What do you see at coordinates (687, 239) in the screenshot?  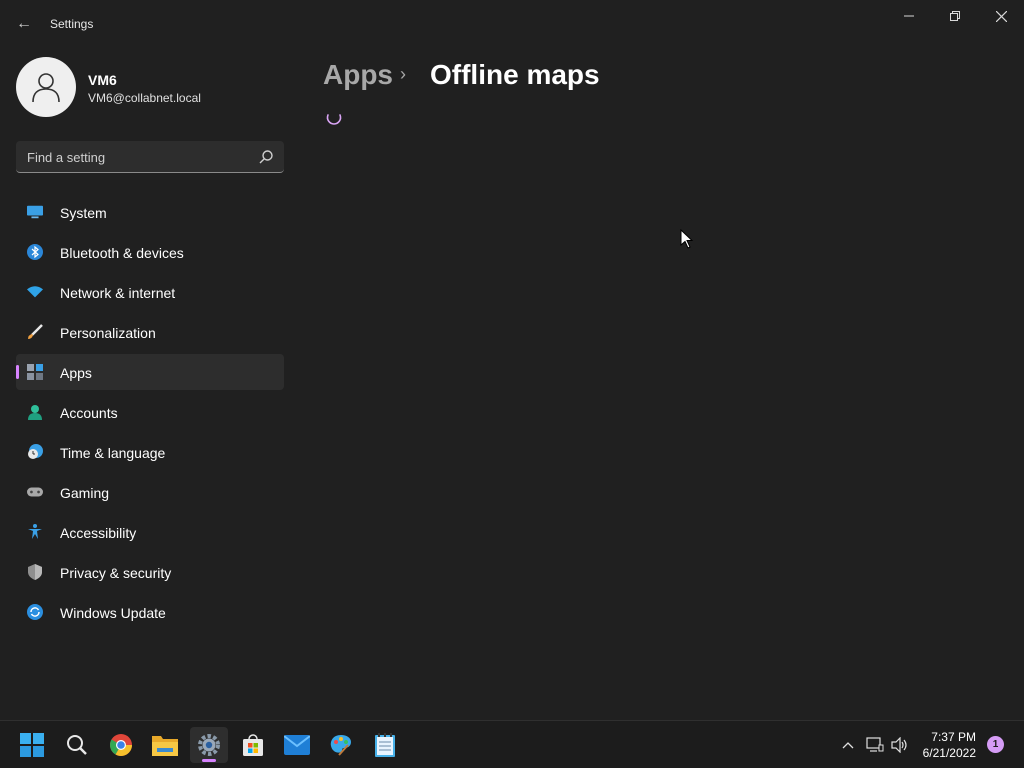 I see `mouse-cursor-icon` at bounding box center [687, 239].